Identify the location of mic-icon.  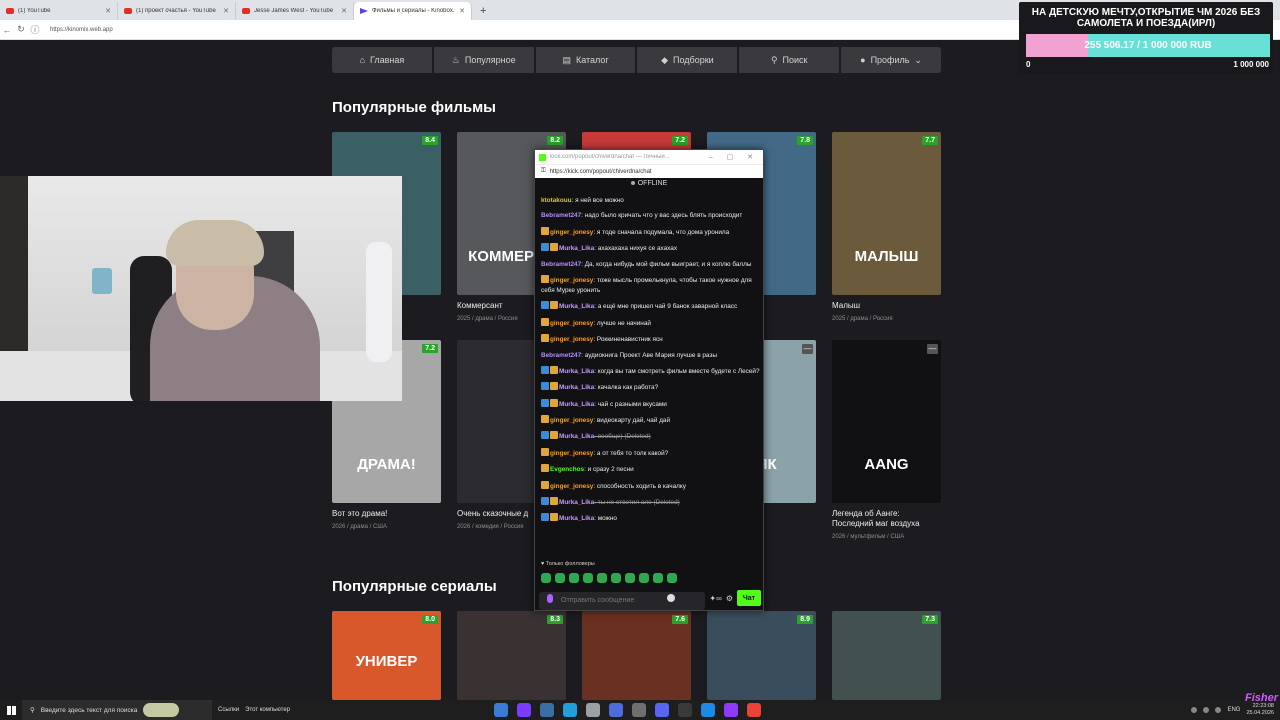
(550, 598).